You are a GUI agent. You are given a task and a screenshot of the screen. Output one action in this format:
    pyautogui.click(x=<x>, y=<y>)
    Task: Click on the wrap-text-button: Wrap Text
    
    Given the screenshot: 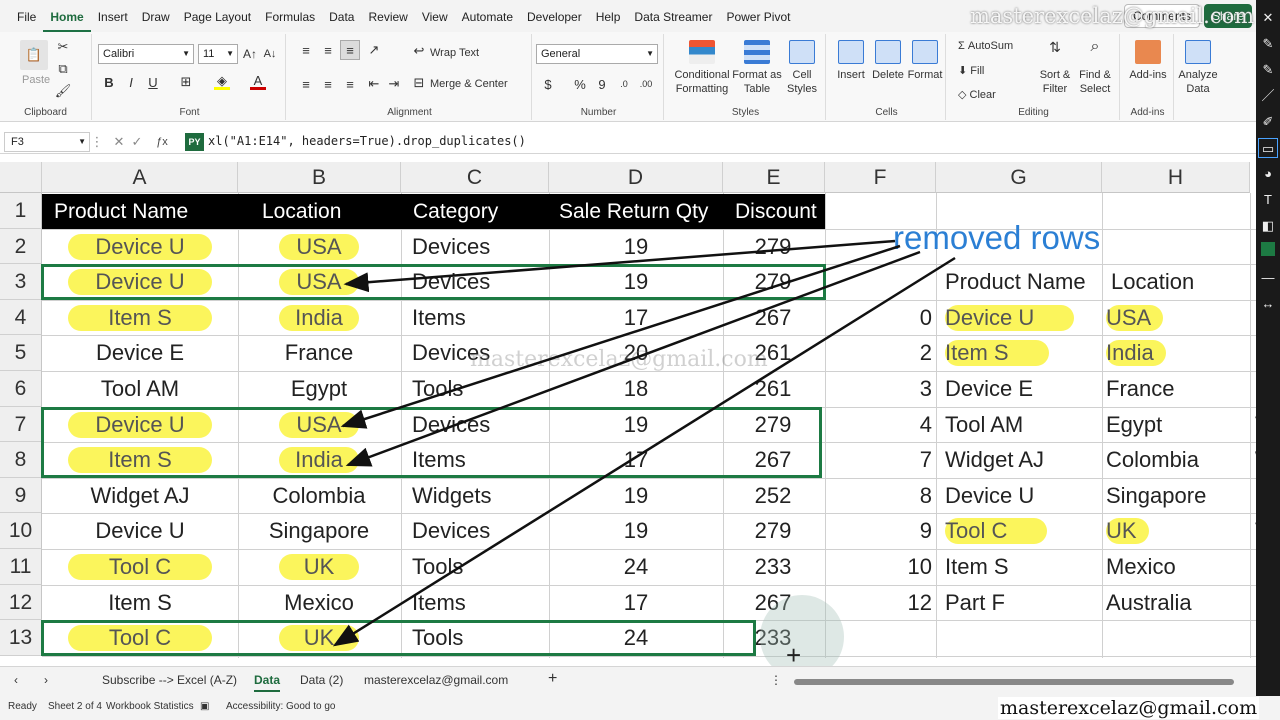 What is the action you would take?
    pyautogui.click(x=454, y=53)
    